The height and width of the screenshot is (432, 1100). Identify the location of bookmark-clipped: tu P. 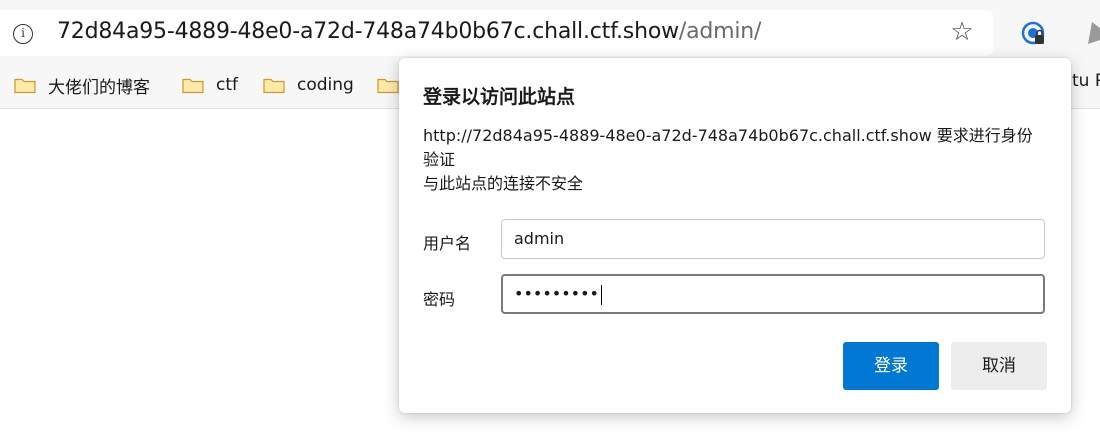
(1086, 81).